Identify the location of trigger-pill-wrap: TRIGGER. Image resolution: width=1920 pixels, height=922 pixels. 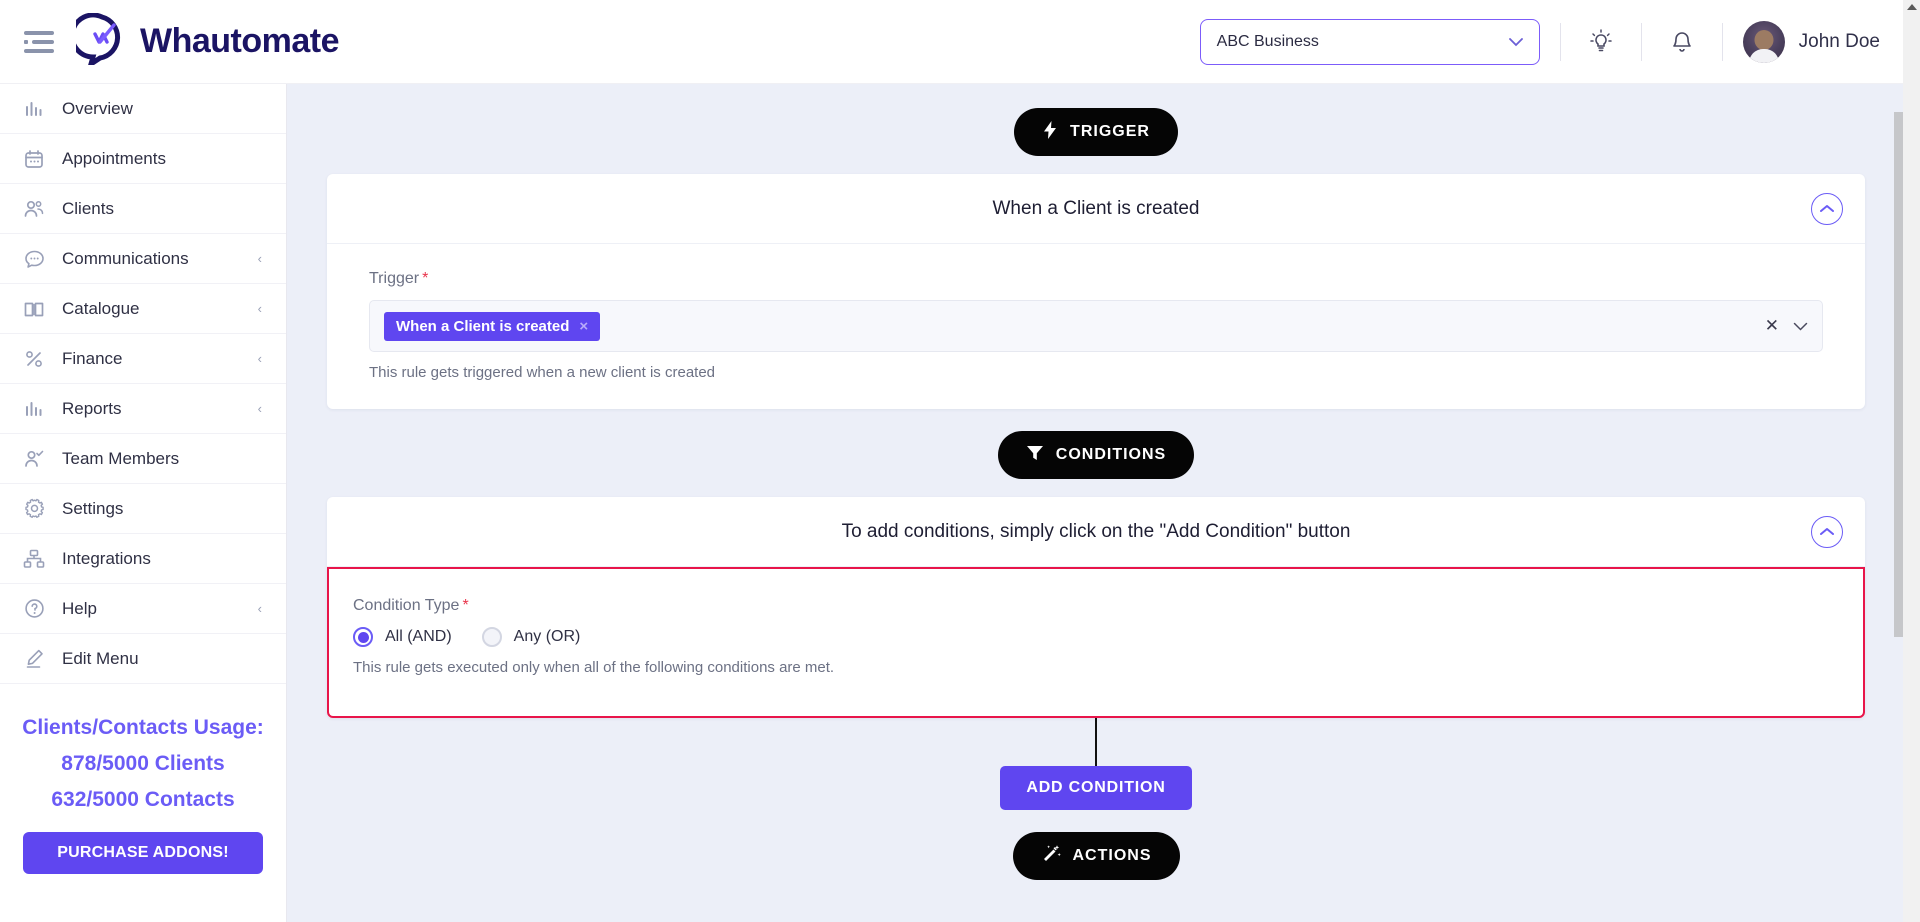
(1096, 132).